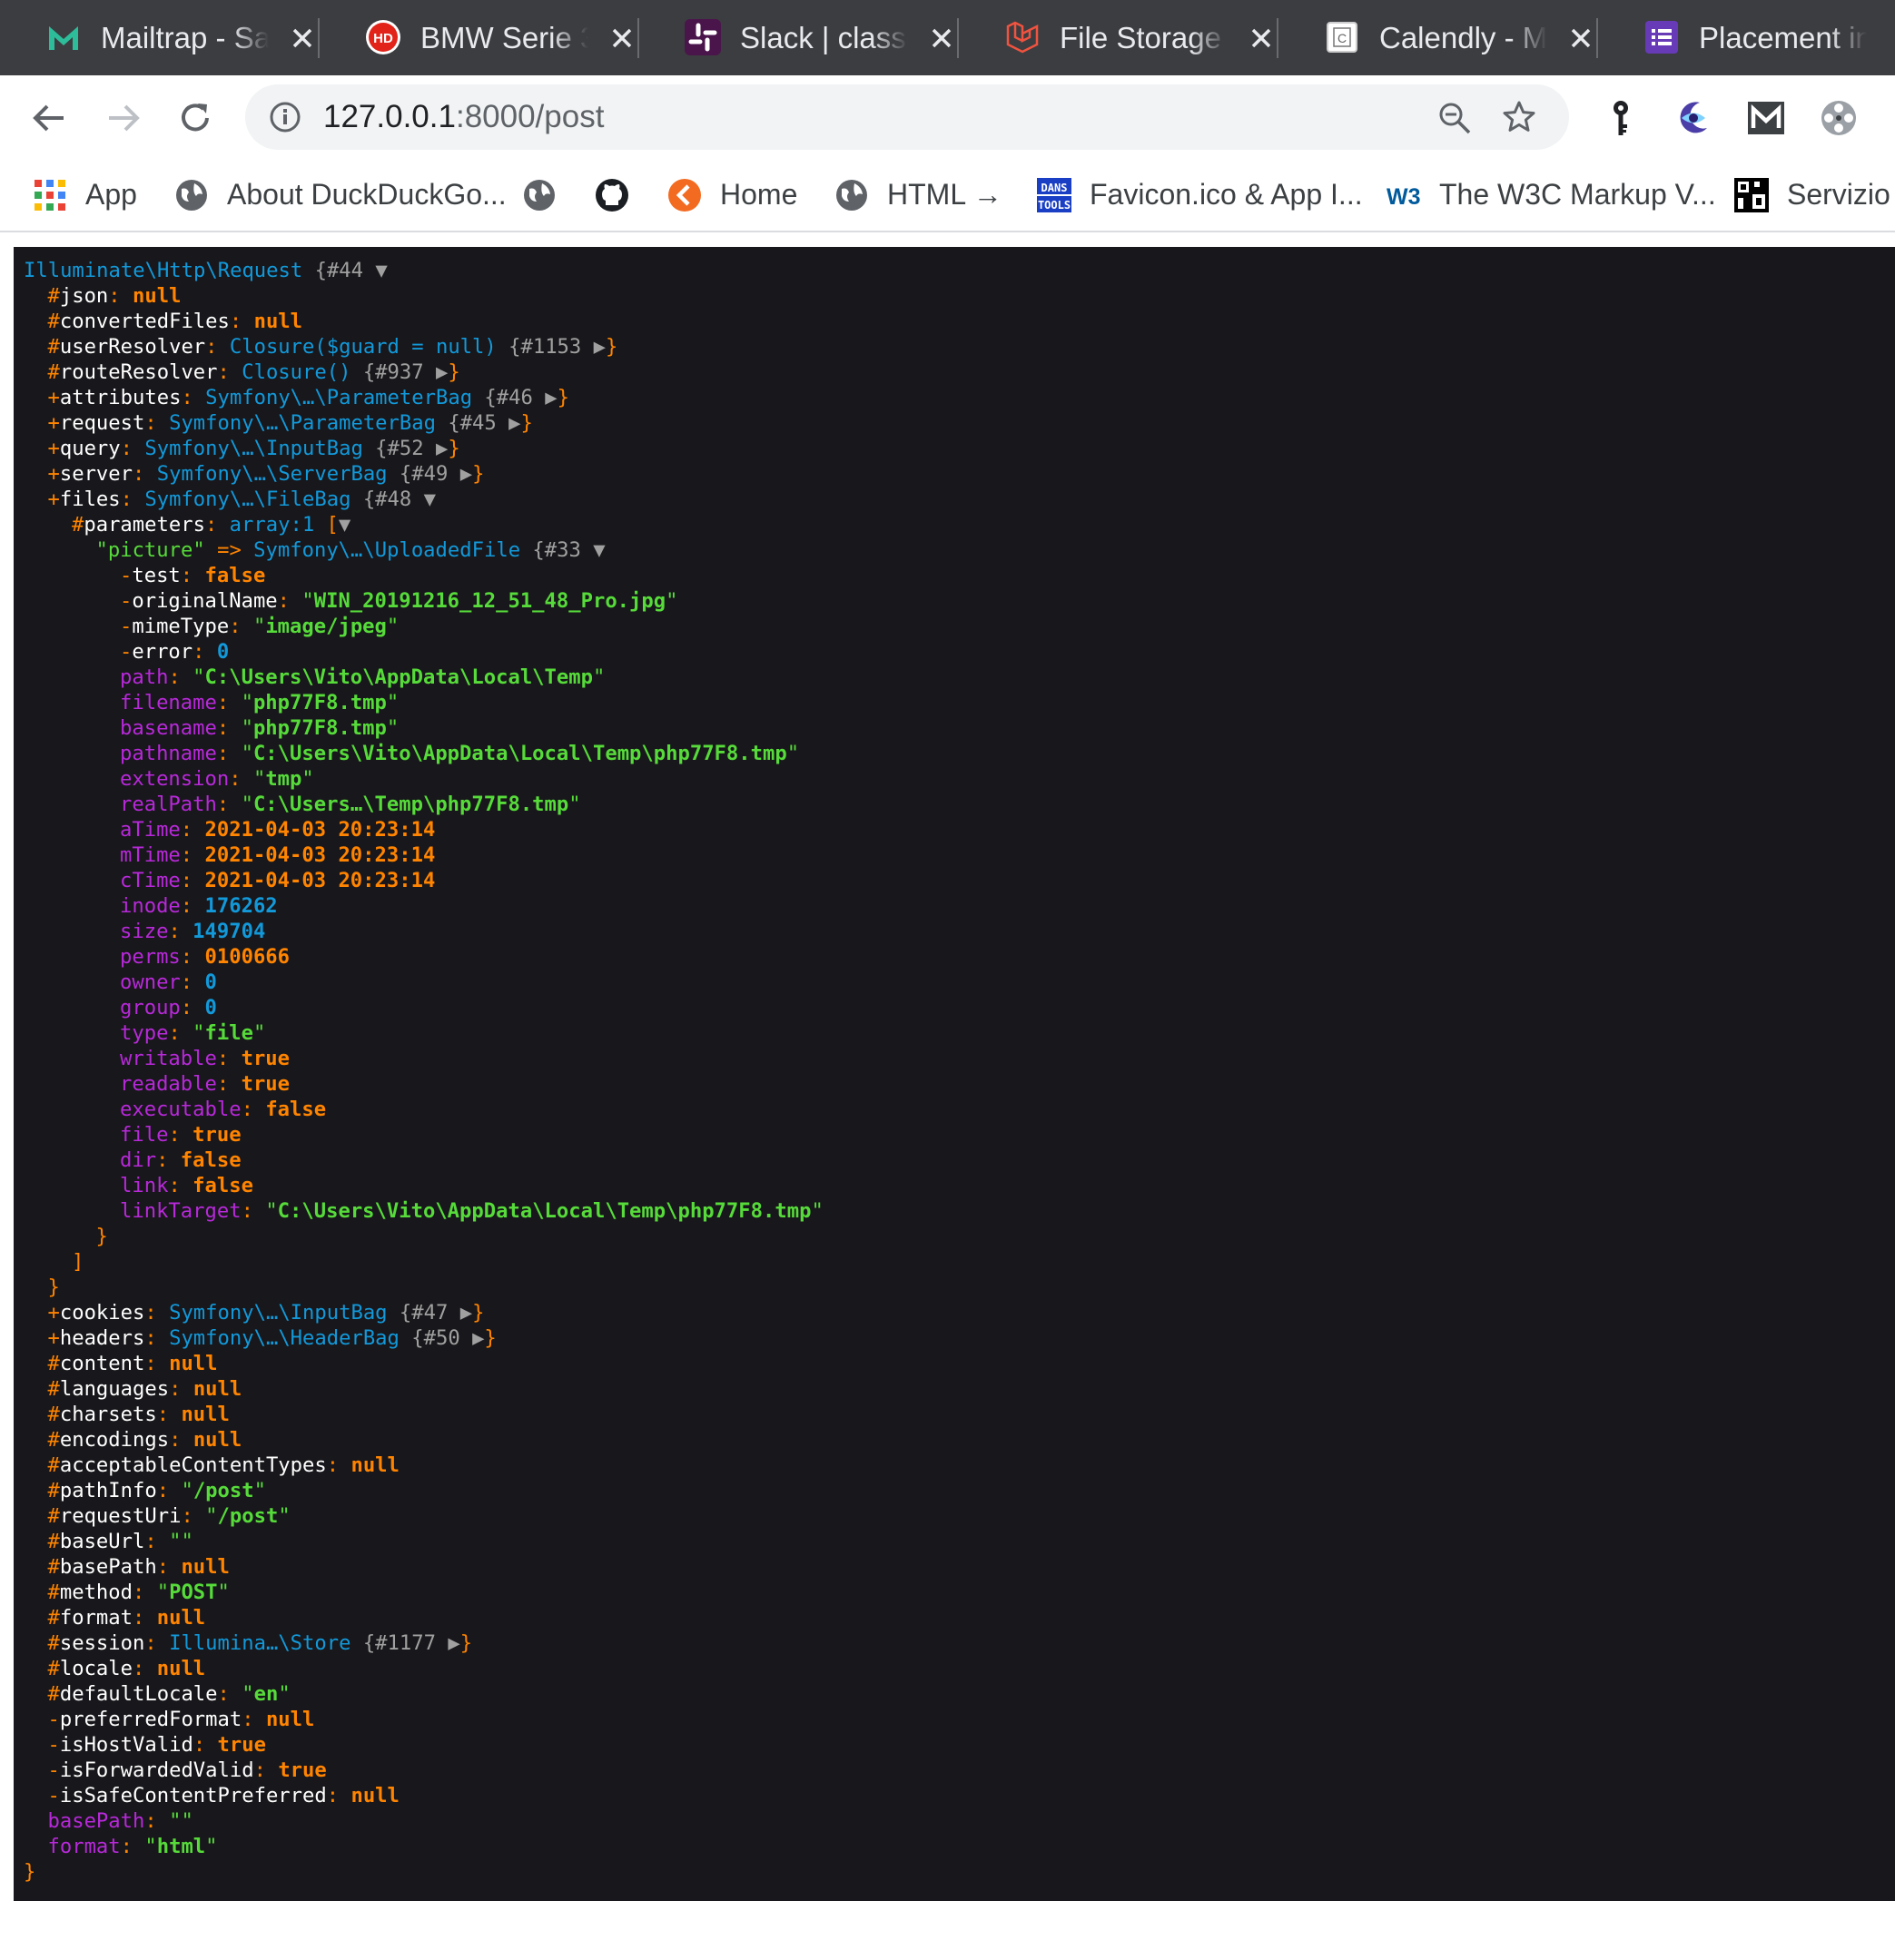 This screenshot has height=1960, width=1895. I want to click on tab-title: BMW Serie 3 berlina, so click(504, 37).